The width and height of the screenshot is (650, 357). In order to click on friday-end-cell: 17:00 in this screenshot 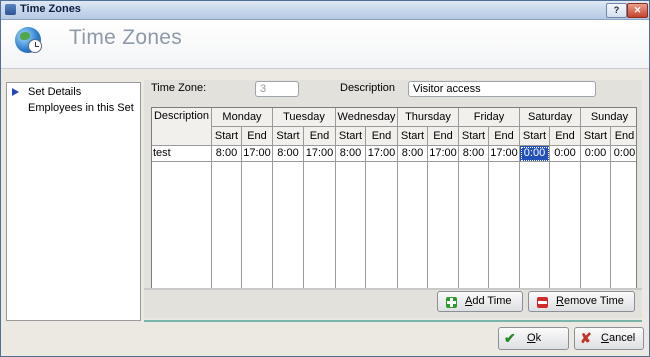, I will do `click(504, 154)`.